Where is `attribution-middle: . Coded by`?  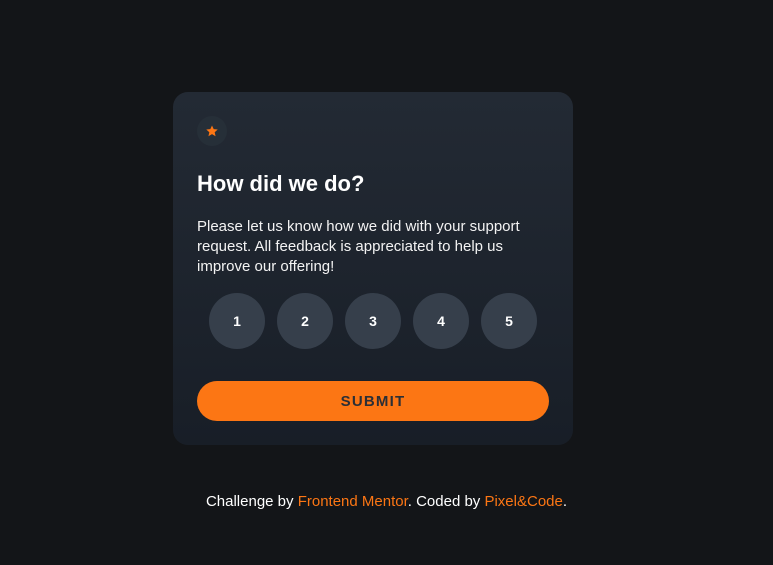 attribution-middle: . Coded by is located at coordinates (446, 501).